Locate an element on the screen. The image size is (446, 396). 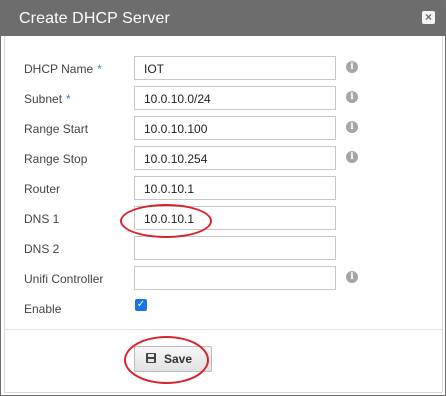
form-row-dhcp-name: DHCP Name * IOT i is located at coordinates (223, 71).